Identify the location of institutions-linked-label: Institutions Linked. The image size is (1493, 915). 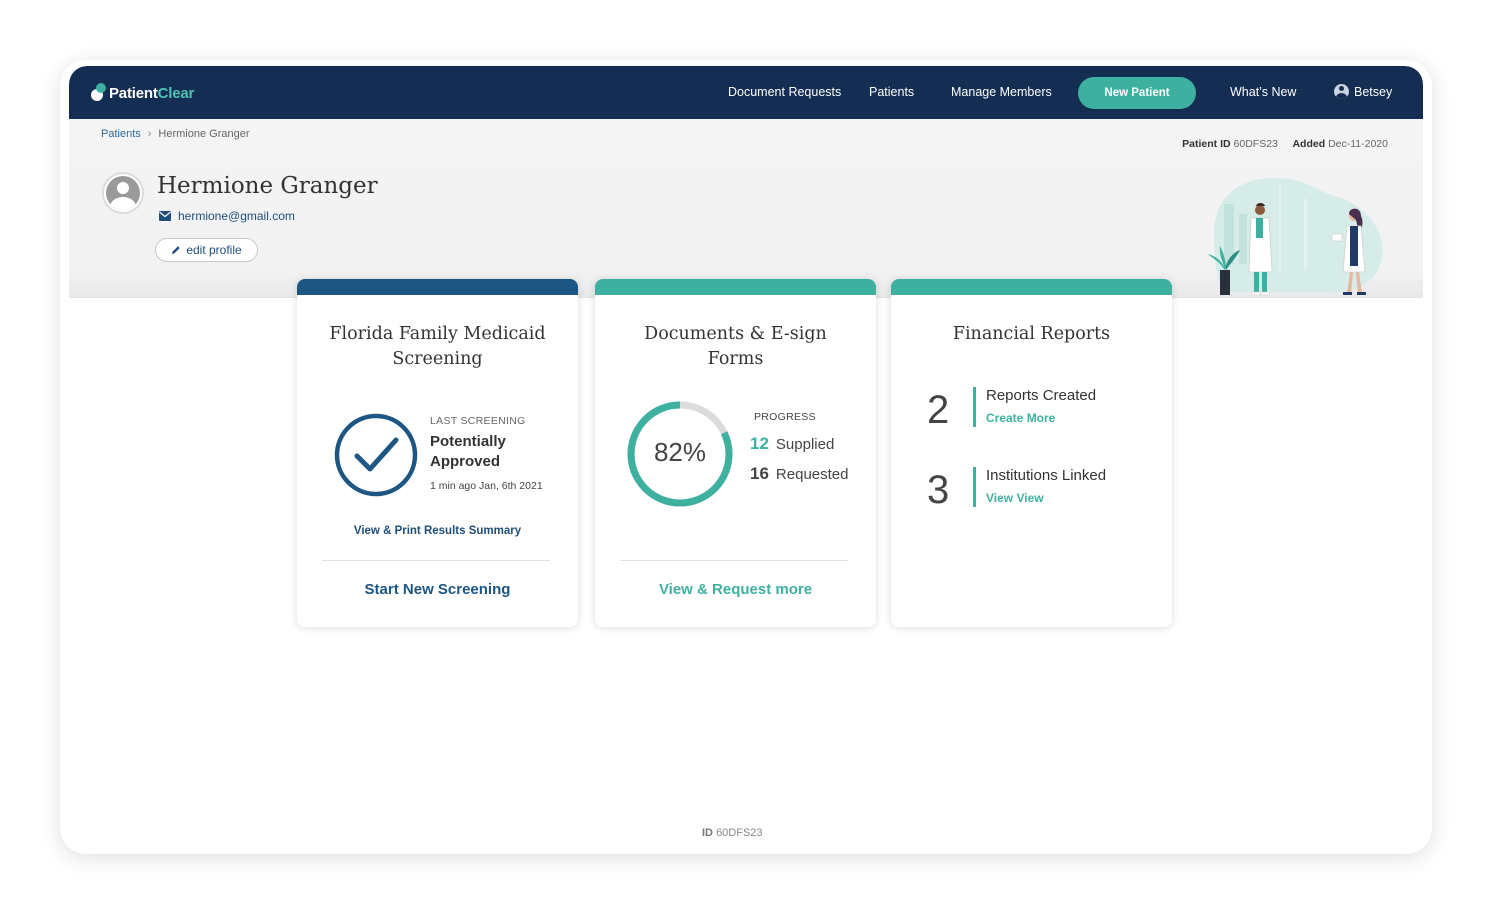
(1046, 475).